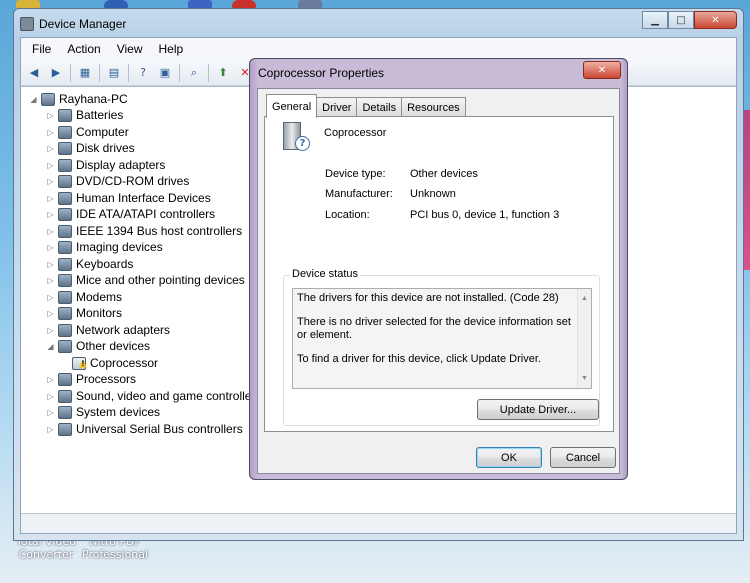  I want to click on scroll-down-icon: ▼, so click(584, 378).